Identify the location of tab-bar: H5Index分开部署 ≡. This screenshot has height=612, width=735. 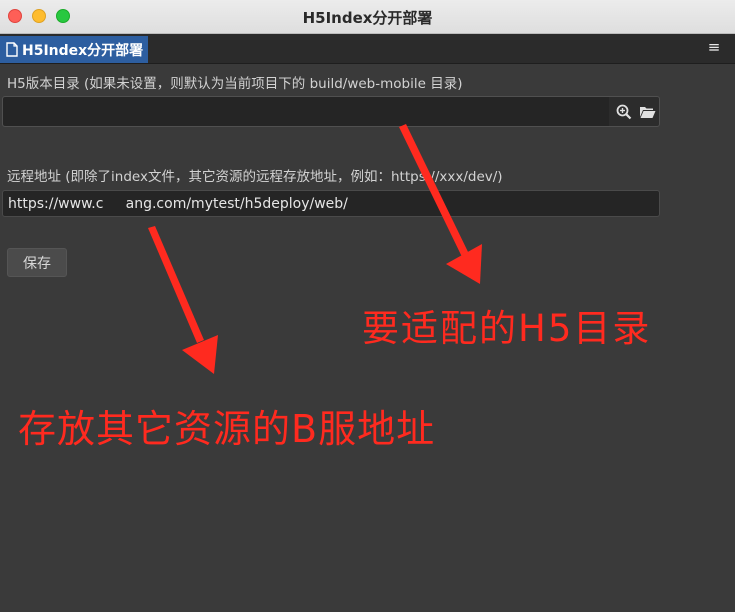
(367, 49).